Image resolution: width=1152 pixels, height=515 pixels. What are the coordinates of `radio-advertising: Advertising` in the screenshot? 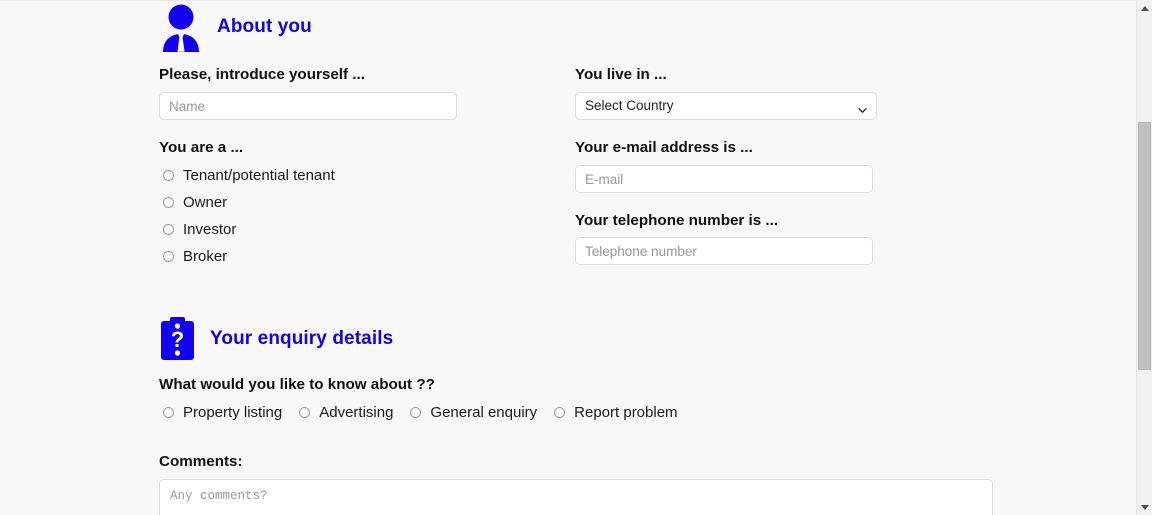 It's located at (346, 412).